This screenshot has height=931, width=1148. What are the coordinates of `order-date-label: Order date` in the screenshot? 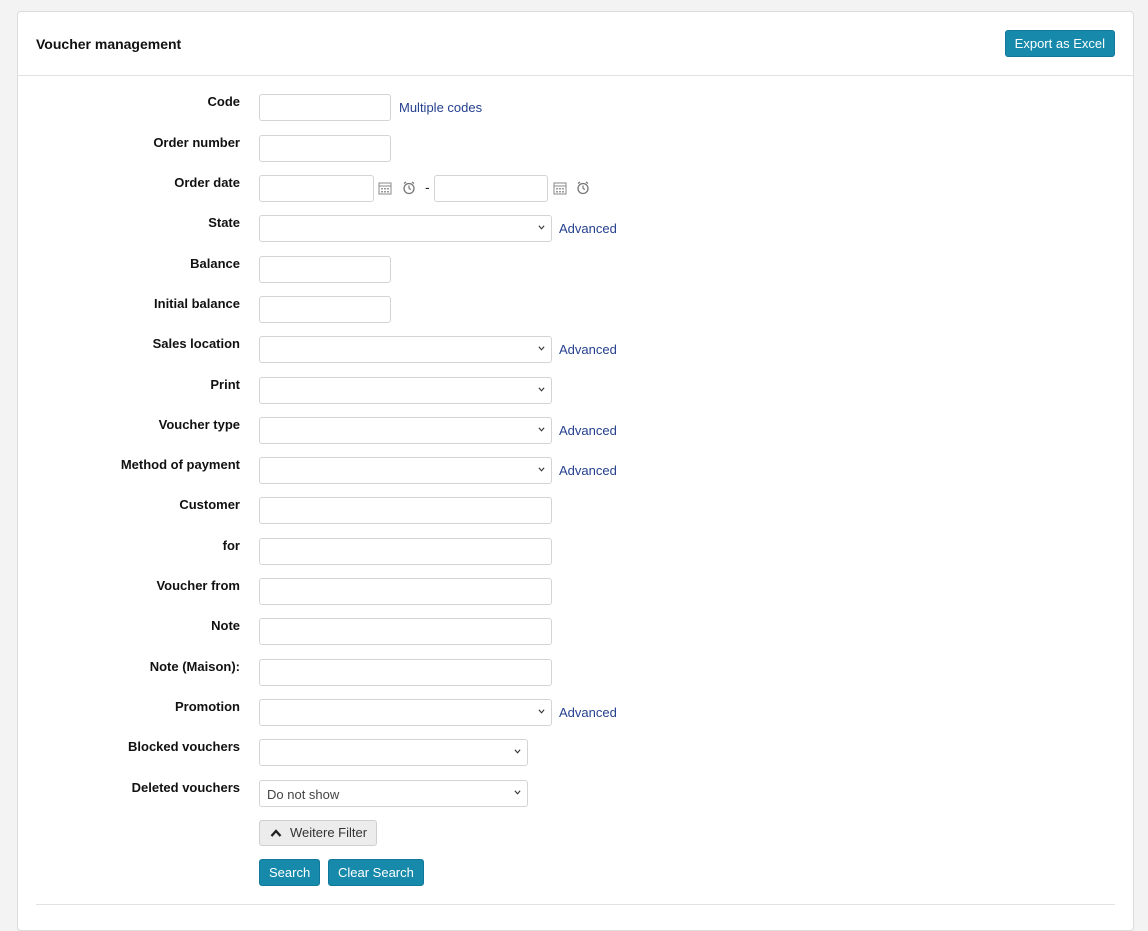 It's located at (207, 182).